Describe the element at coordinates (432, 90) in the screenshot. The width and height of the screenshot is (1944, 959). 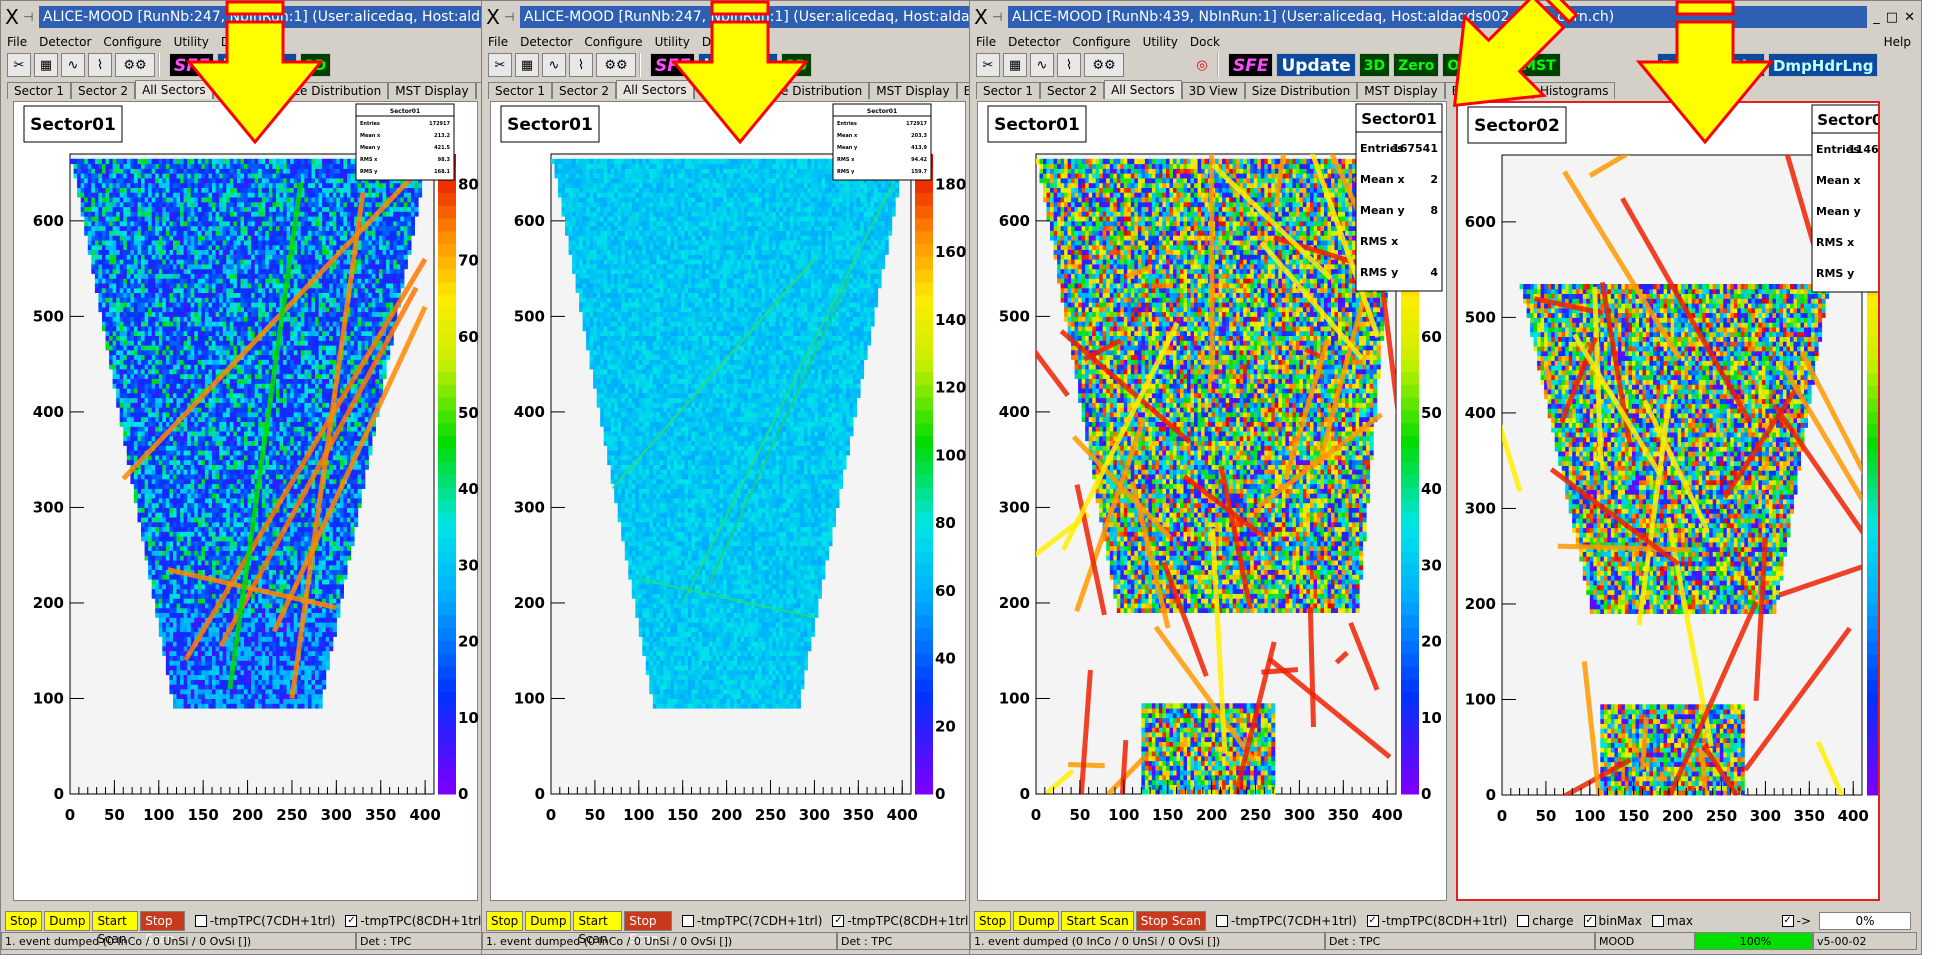
I see `tab-mst-display: MST Display` at that location.